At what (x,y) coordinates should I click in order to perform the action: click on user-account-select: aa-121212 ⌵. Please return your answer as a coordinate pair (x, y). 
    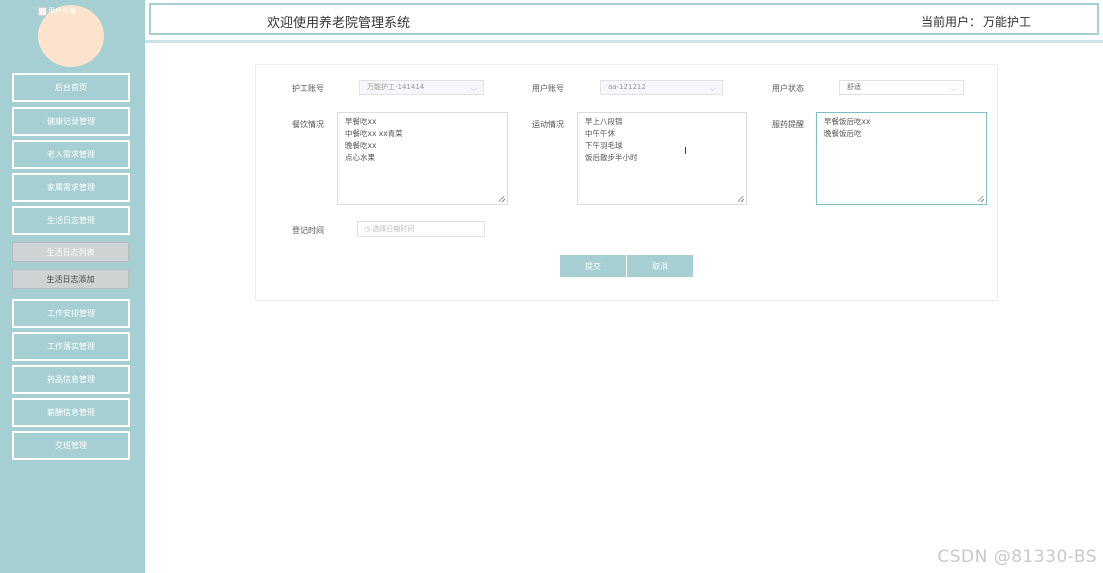
    Looking at the image, I should click on (661, 87).